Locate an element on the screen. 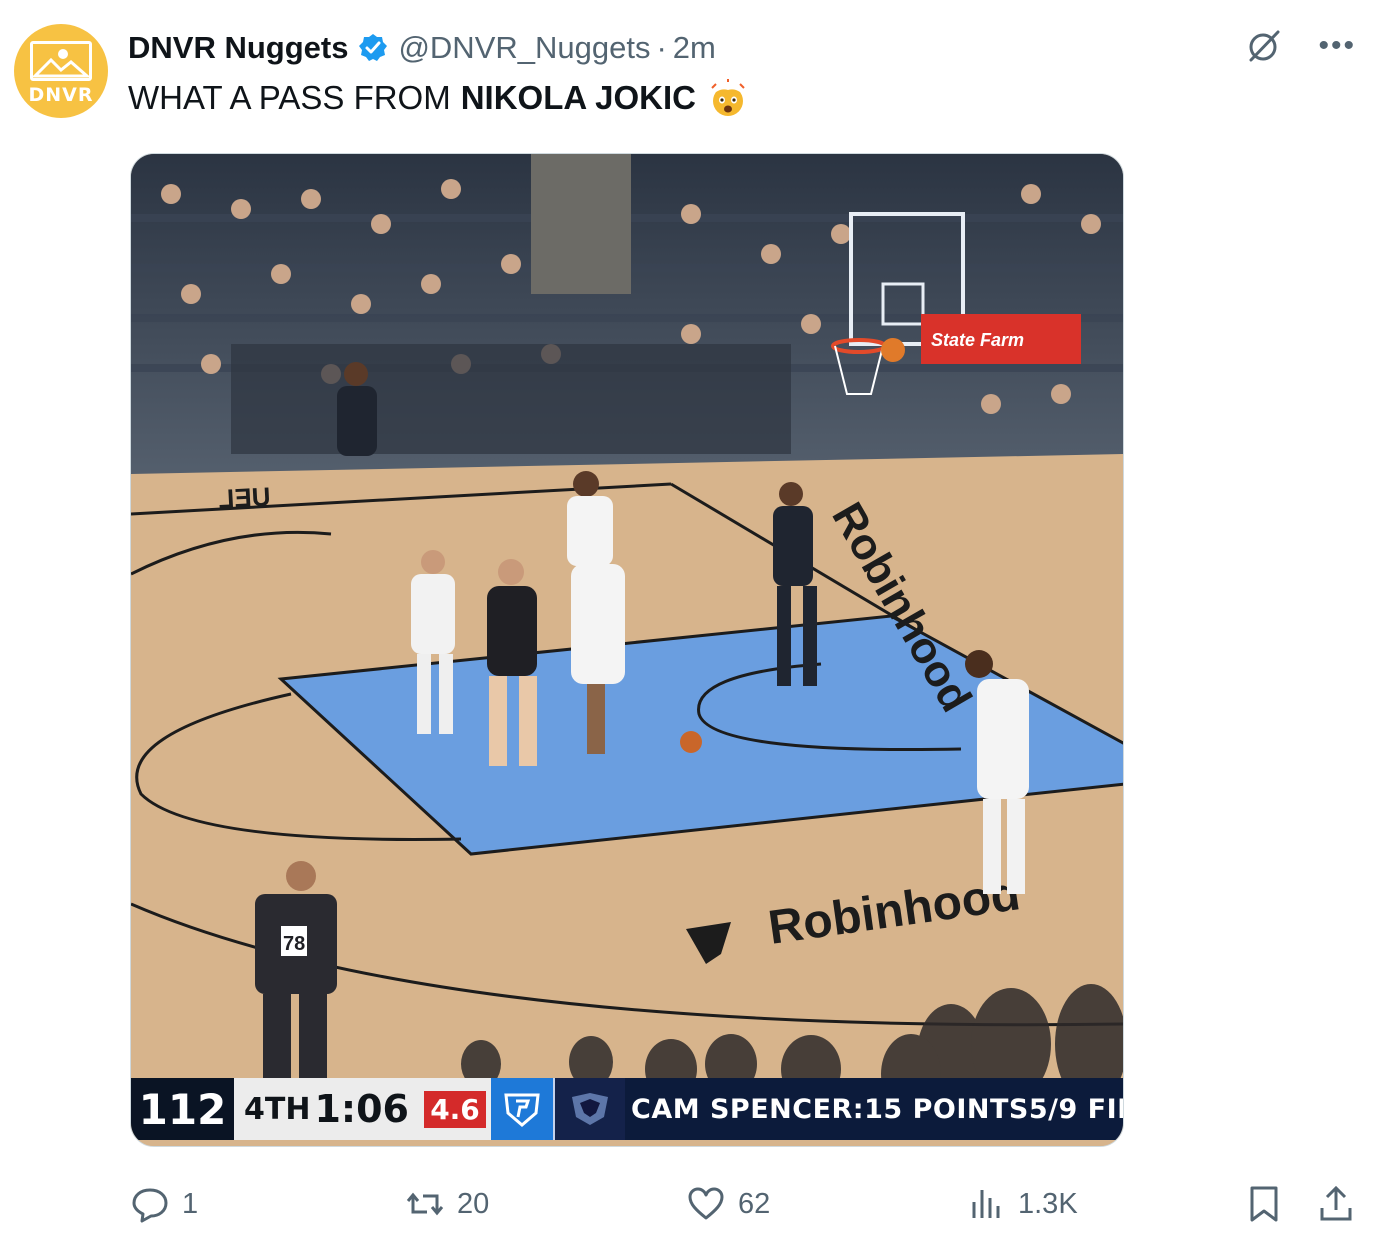 Image resolution: width=1376 pixels, height=1242 pixels. grizzlies-logo-icon is located at coordinates (589, 1109).